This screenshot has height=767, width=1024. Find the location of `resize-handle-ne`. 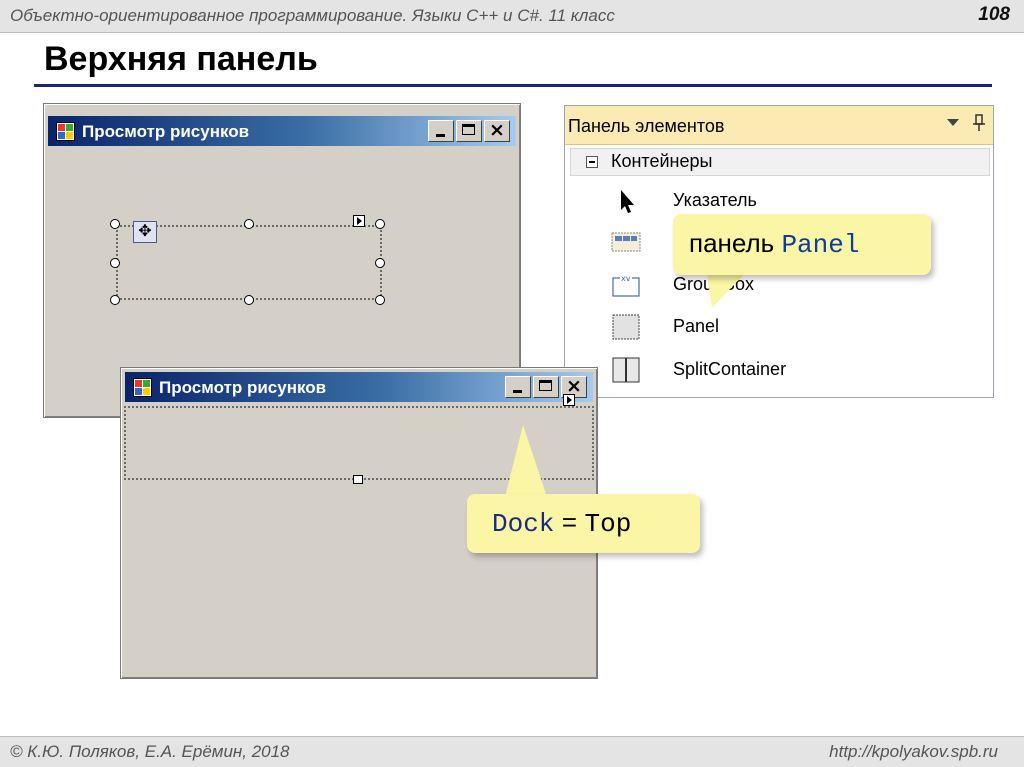

resize-handle-ne is located at coordinates (380, 224).